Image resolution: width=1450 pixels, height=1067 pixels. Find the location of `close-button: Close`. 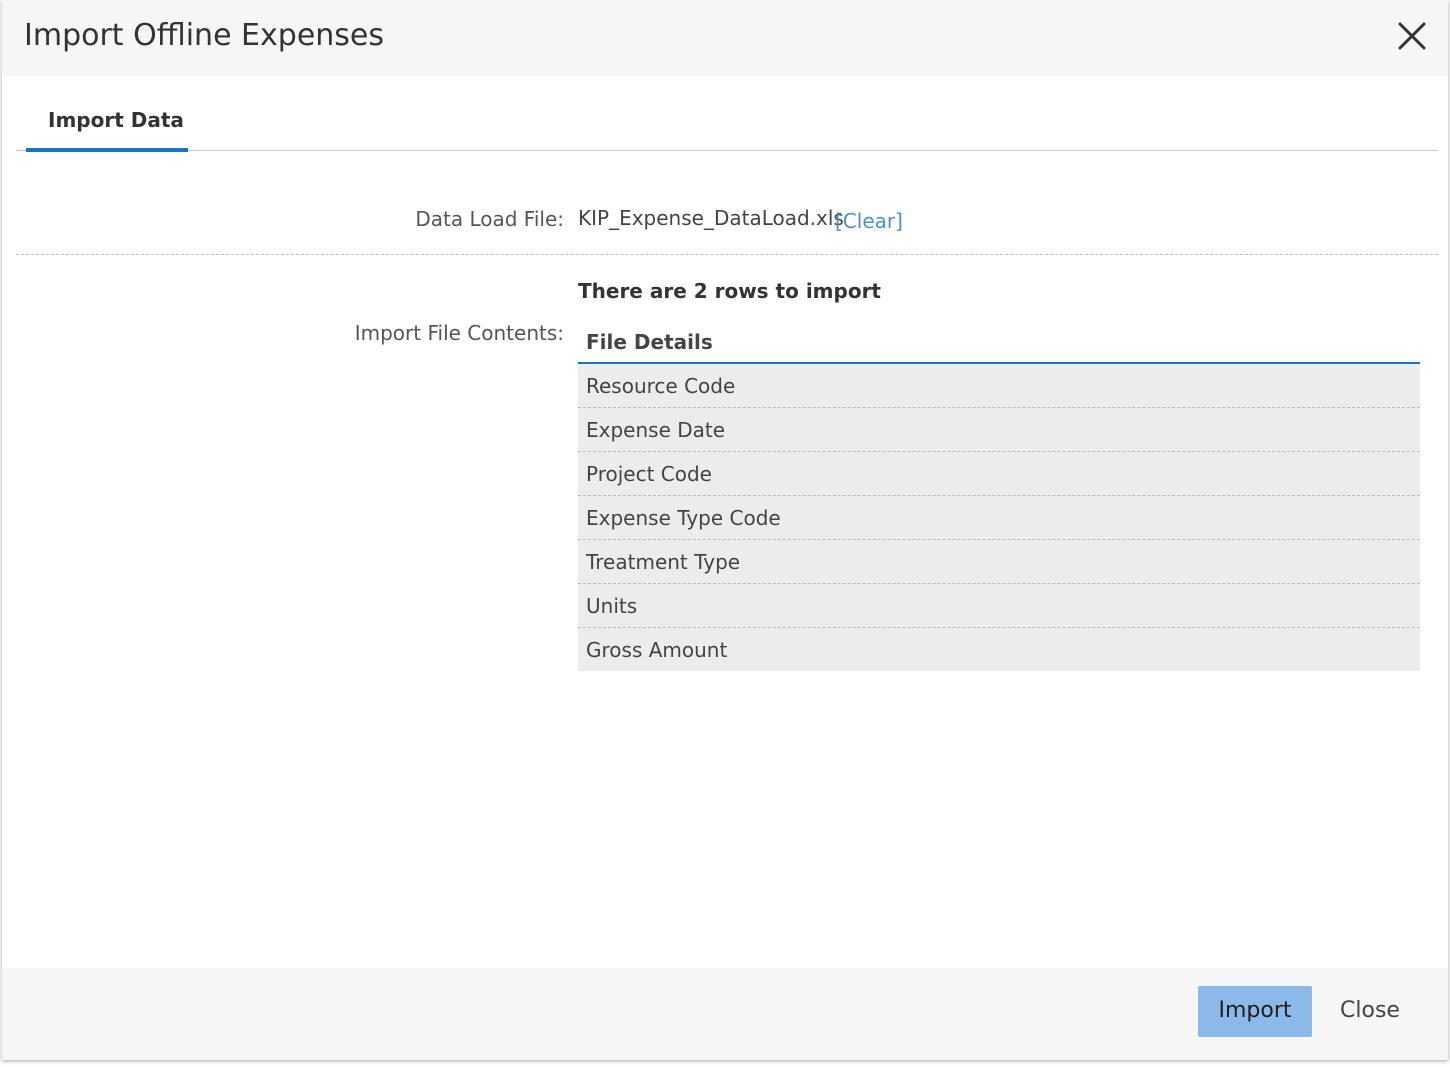

close-button: Close is located at coordinates (1370, 1011).